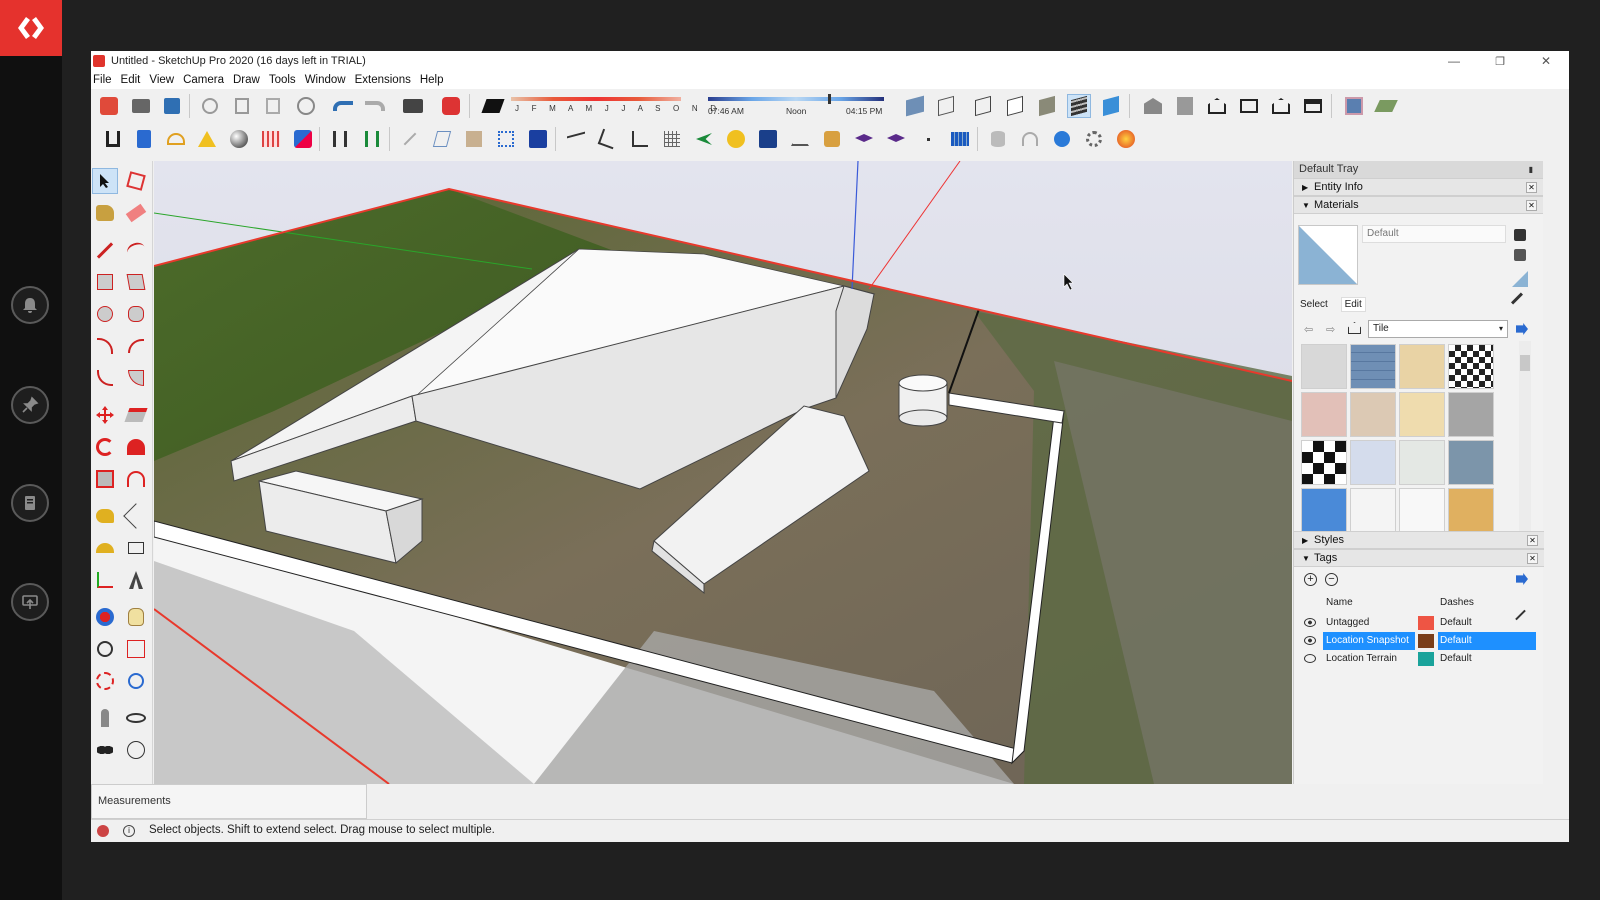 The image size is (1600, 900). What do you see at coordinates (1310, 622) in the screenshot?
I see `visibility-eye-icon` at bounding box center [1310, 622].